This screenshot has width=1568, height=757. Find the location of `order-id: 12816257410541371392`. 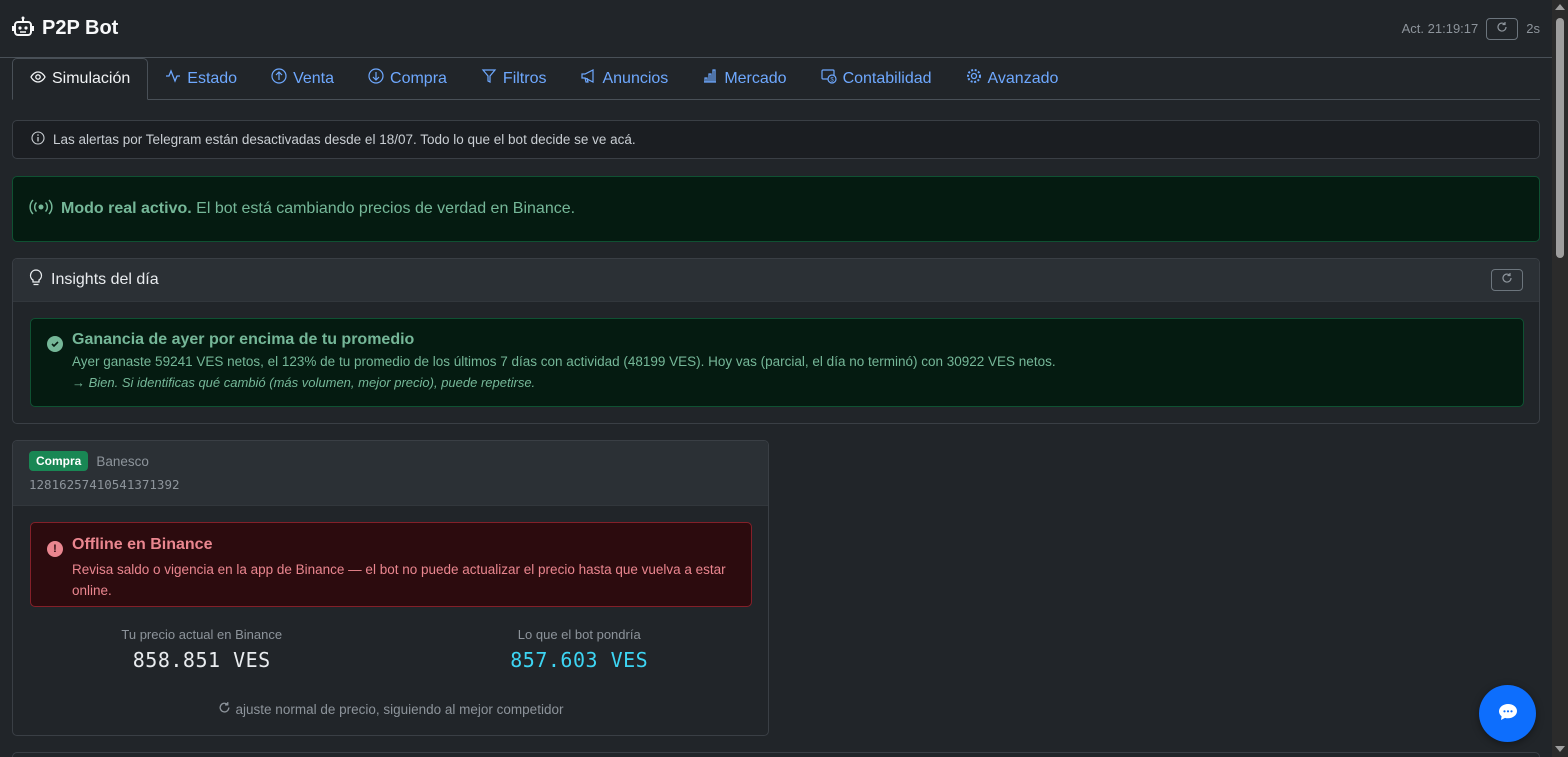

order-id: 12816257410541371392 is located at coordinates (104, 484).